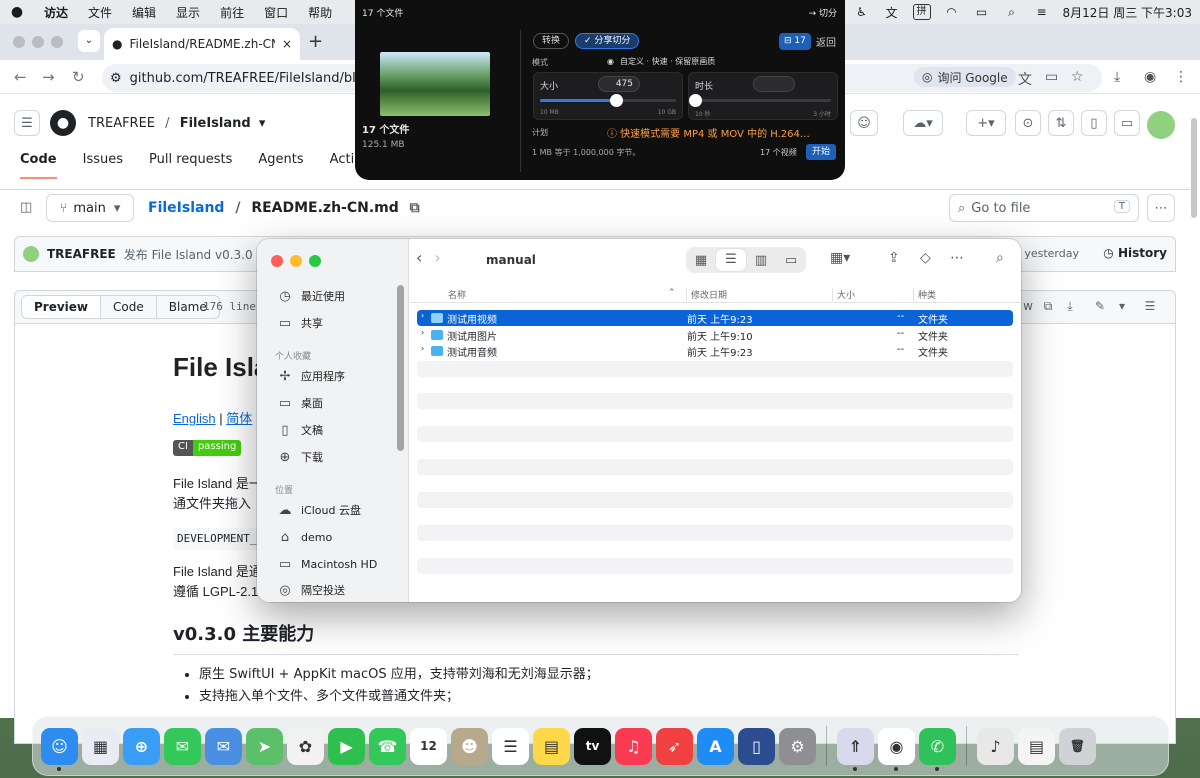  What do you see at coordinates (1100, 306) in the screenshot?
I see `edit-pencil-icon: ✎` at bounding box center [1100, 306].